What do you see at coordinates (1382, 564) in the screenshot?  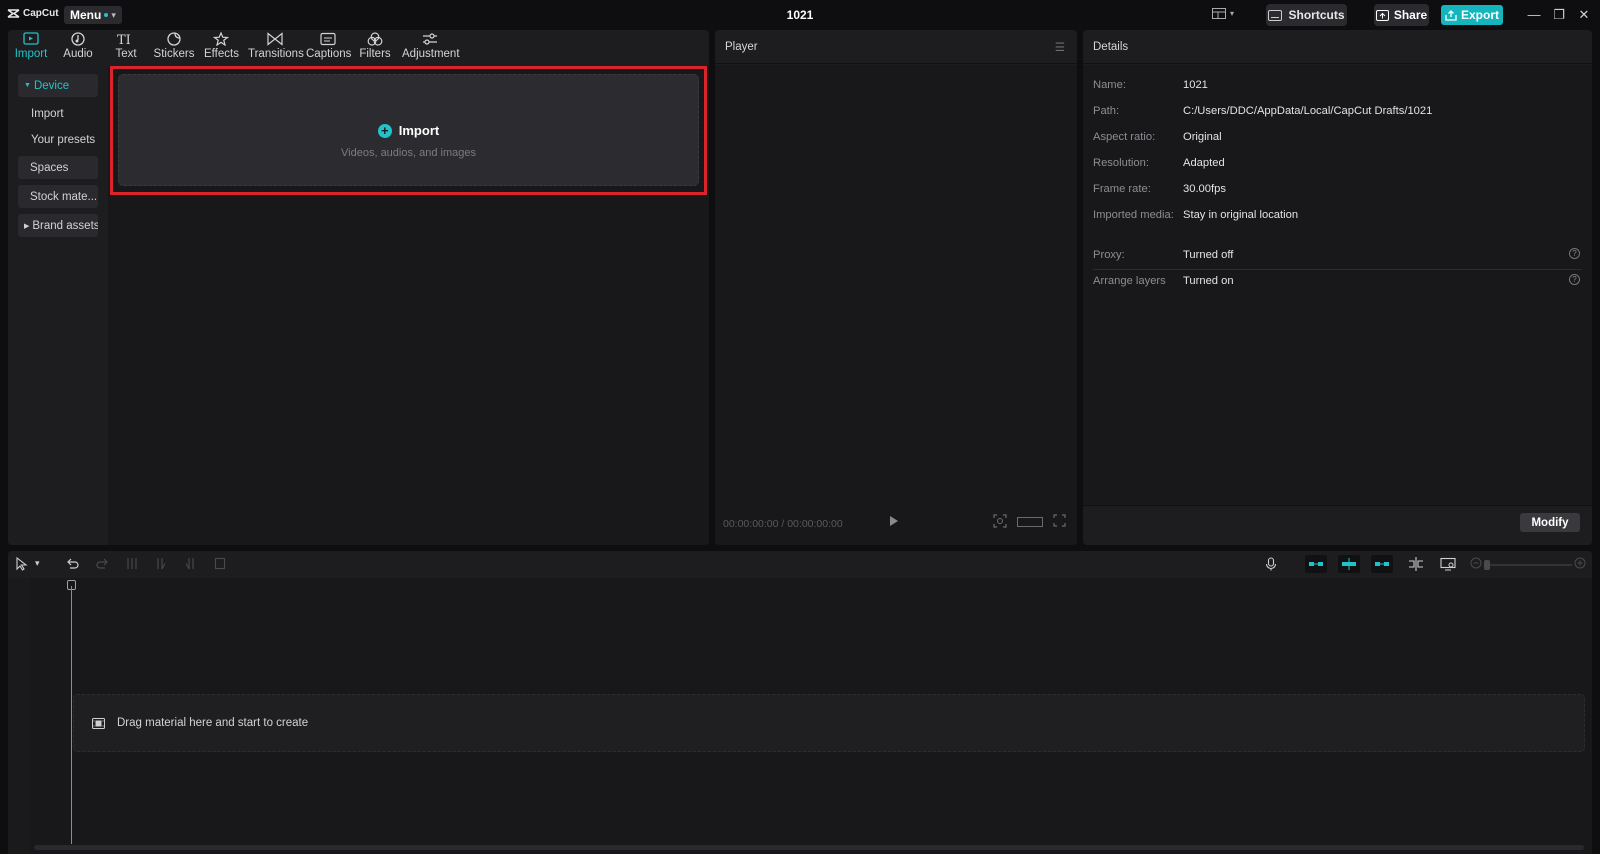 I see `linkage-icon` at bounding box center [1382, 564].